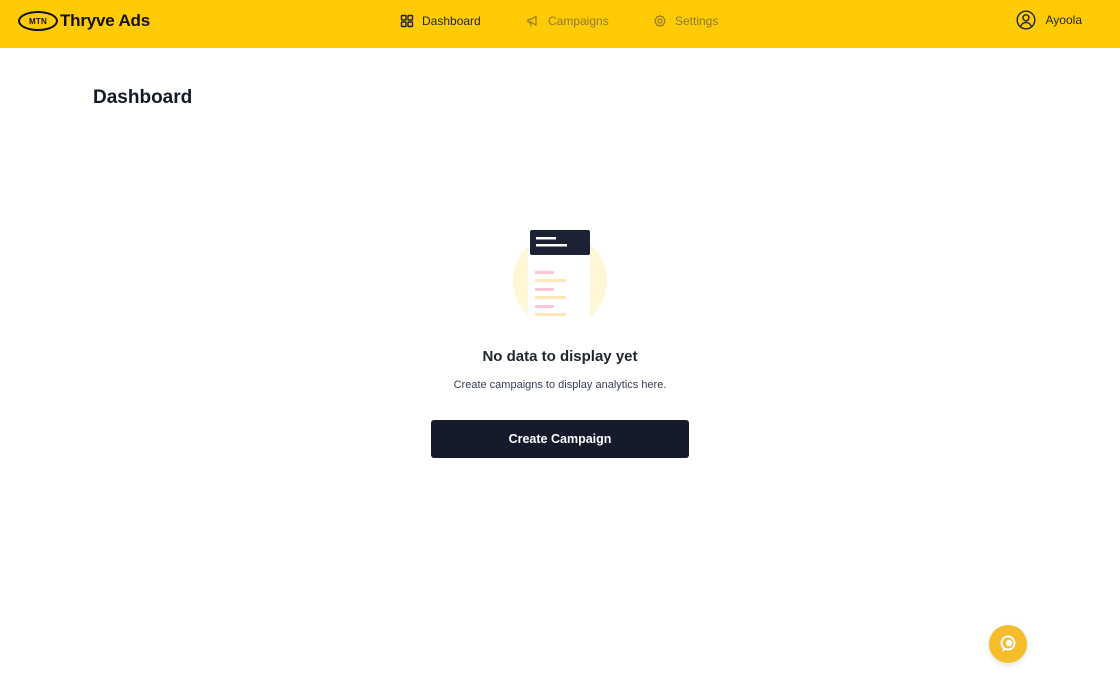 The image size is (1120, 688). I want to click on user-menu: Ayoola, so click(1049, 20).